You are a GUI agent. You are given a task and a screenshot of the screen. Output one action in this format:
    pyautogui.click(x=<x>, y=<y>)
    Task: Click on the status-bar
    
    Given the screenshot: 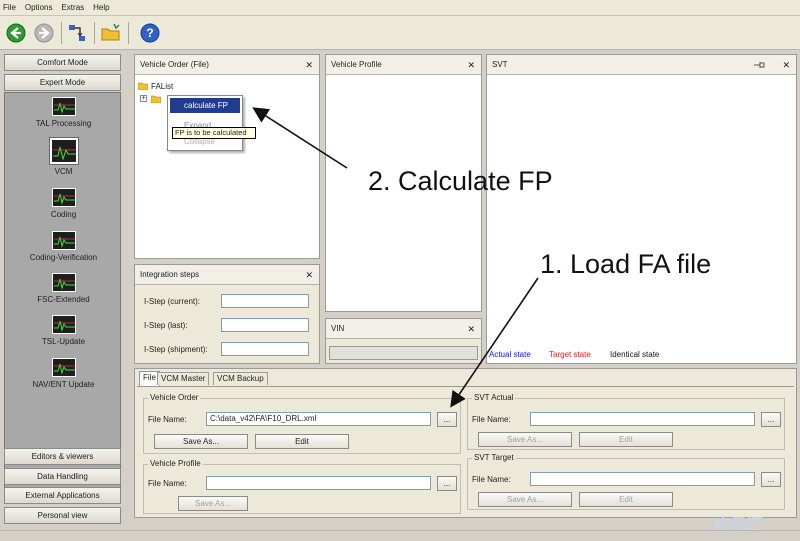 What is the action you would take?
    pyautogui.click(x=400, y=535)
    